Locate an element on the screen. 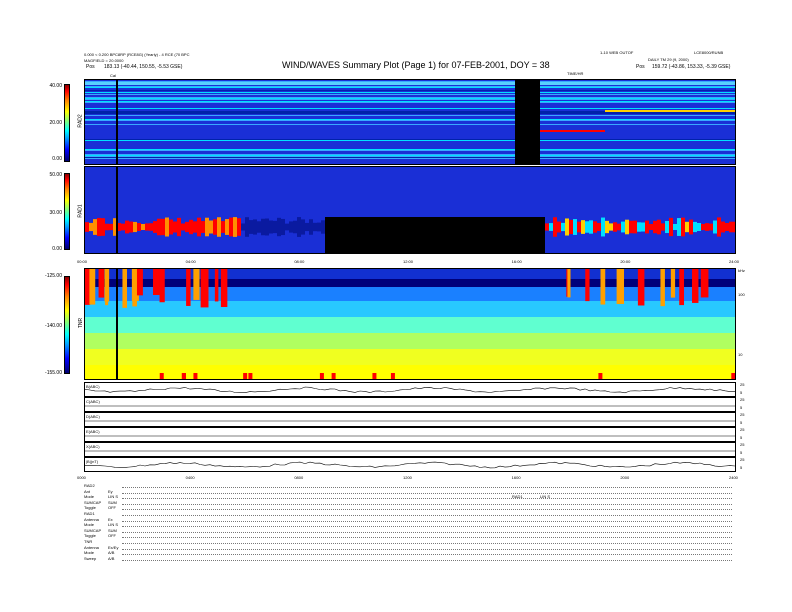  footer-section-title: TNR is located at coordinates (88, 541).